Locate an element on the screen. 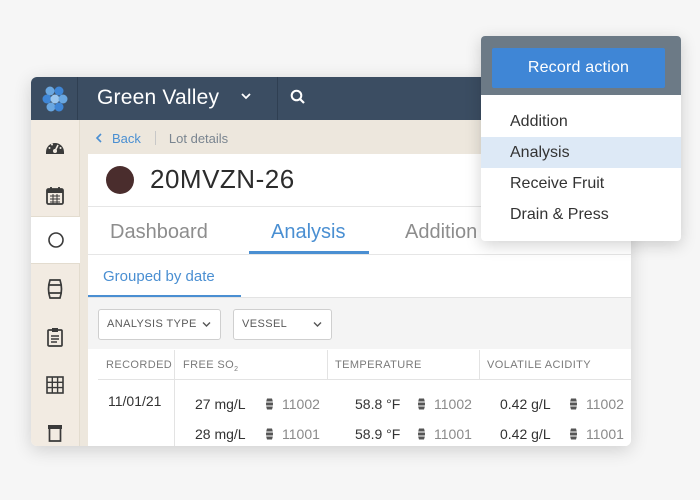 Image resolution: width=700 pixels, height=500 pixels. menu-item-receive-fruit: Receive Fruit is located at coordinates (581, 183).